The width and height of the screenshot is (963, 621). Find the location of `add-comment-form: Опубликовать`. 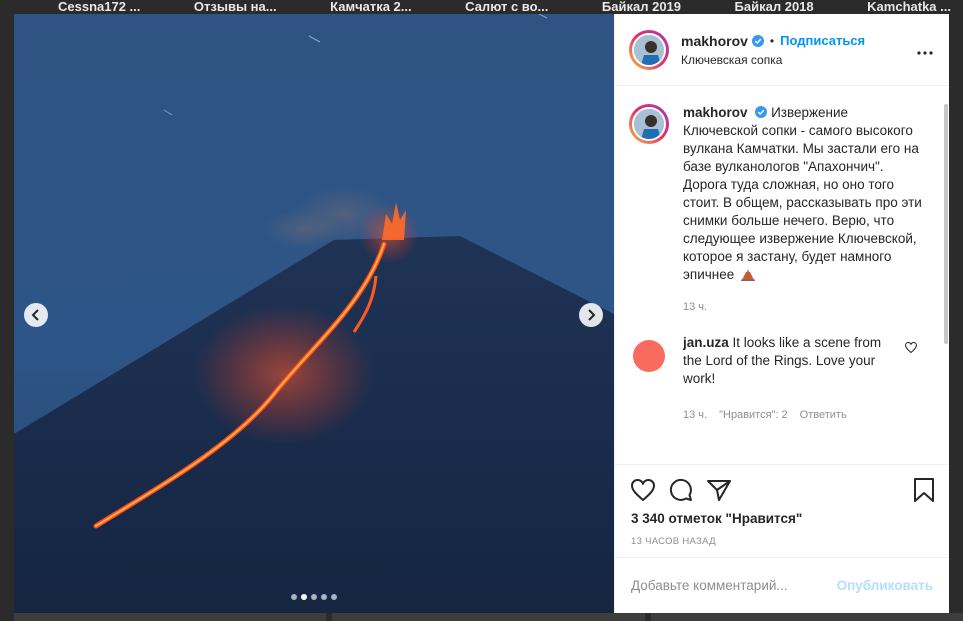

add-comment-form: Опубликовать is located at coordinates (782, 585).